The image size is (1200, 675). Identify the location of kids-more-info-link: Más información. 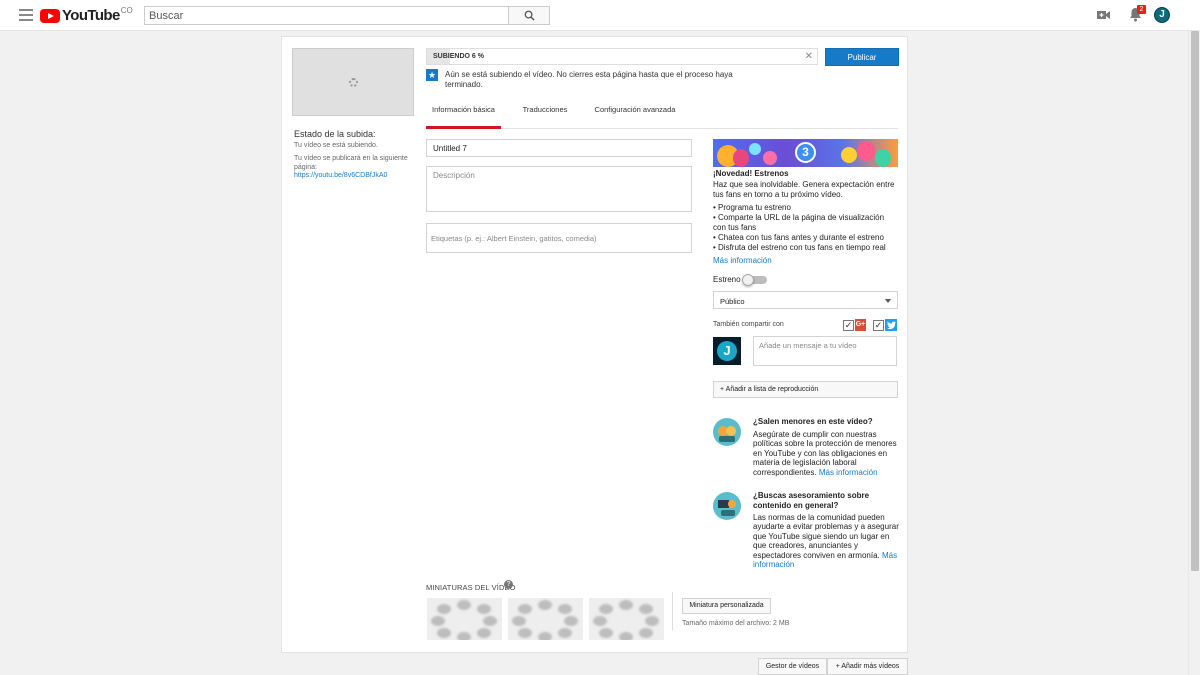
(848, 472).